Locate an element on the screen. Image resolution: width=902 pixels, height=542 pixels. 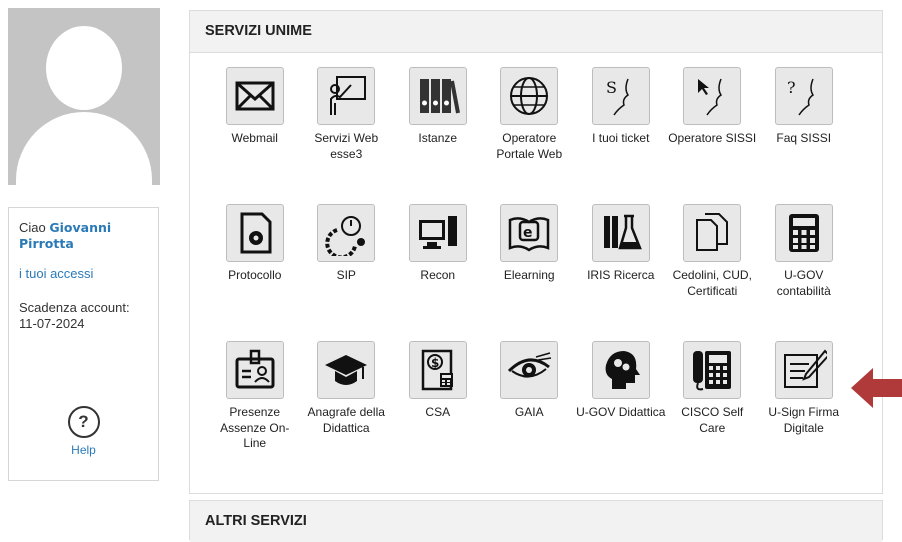
service-tile: IRIS Ricerca is located at coordinates (621, 272).